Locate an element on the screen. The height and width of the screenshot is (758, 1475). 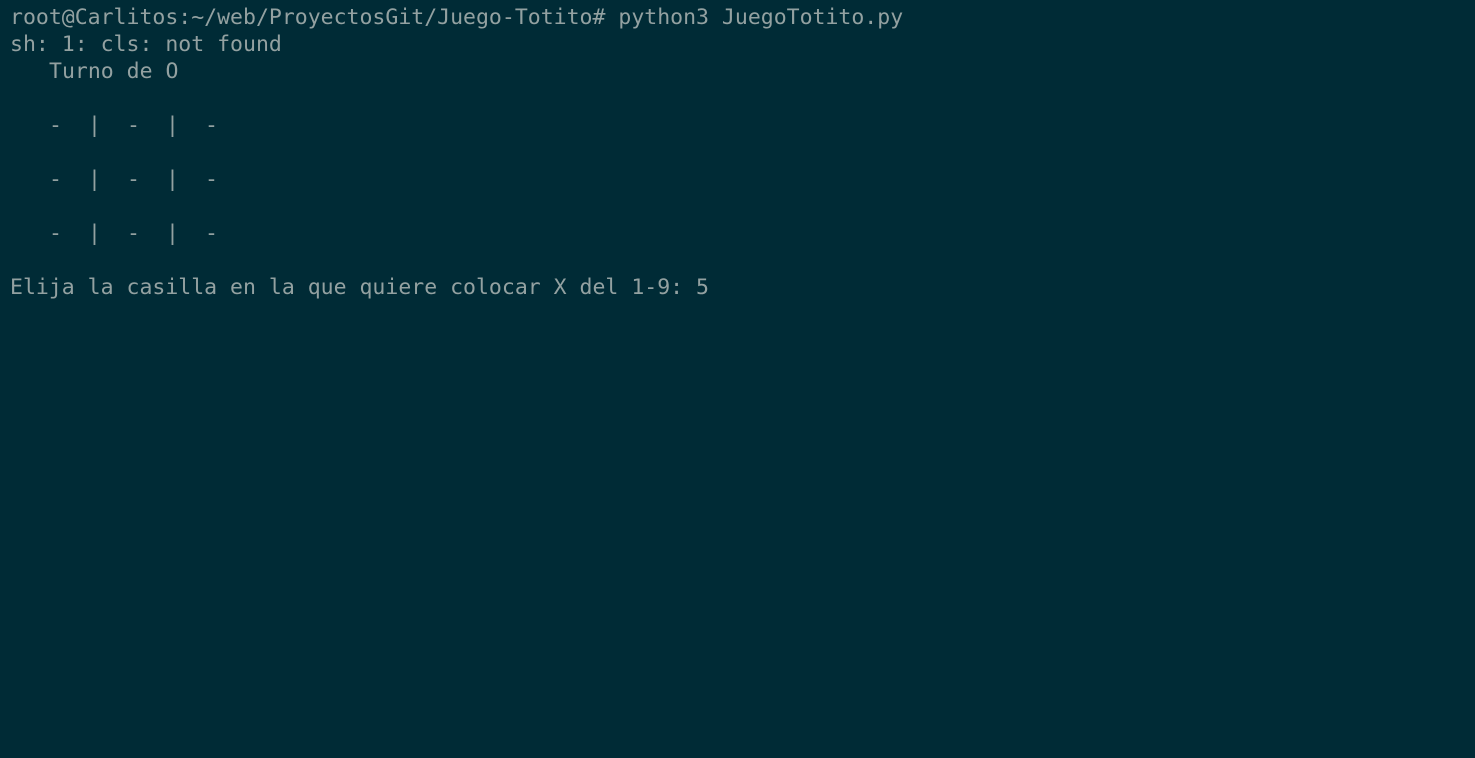
board-row-3: - | - | - is located at coordinates (742, 233).